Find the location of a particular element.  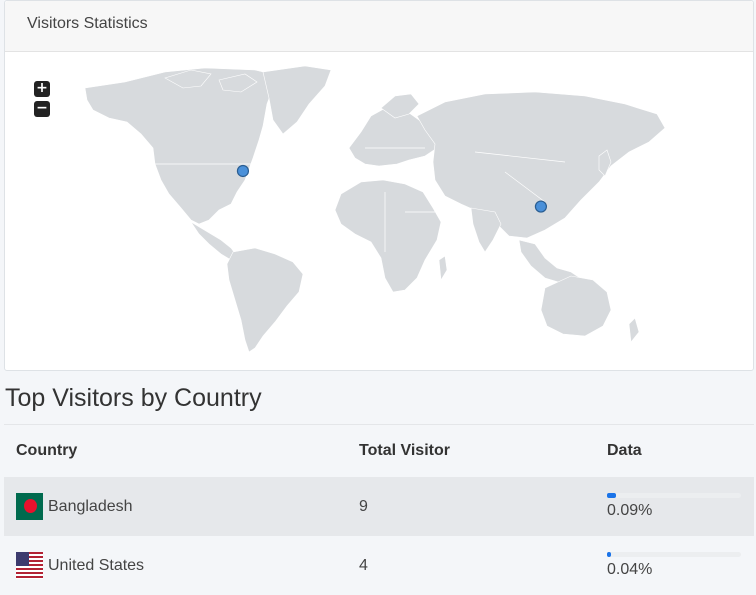

new-zealand-shape is located at coordinates (634, 330).